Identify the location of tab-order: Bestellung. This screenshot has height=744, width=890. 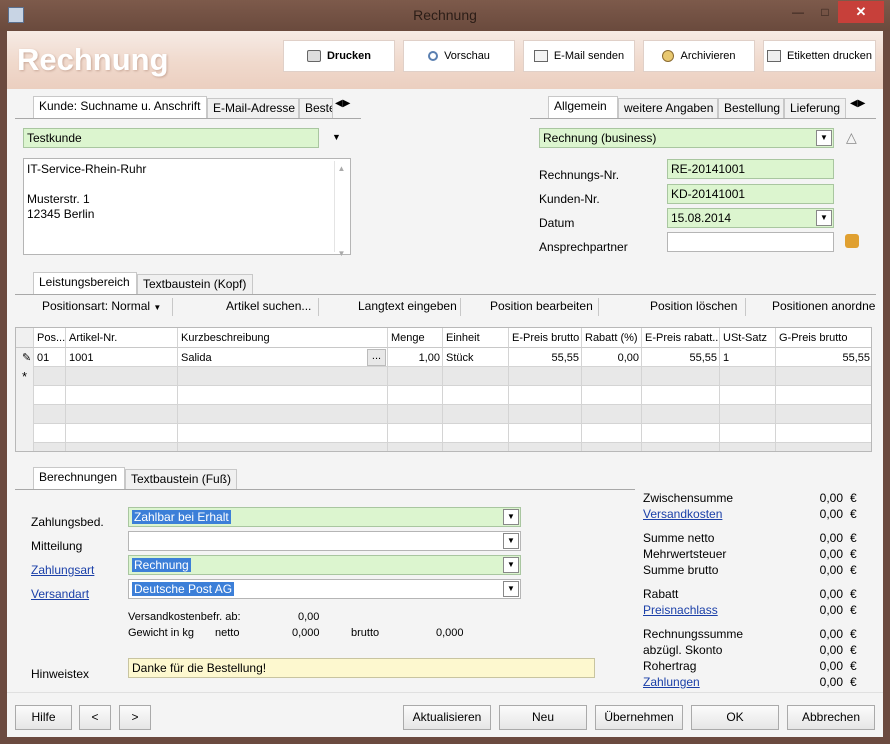
(751, 108).